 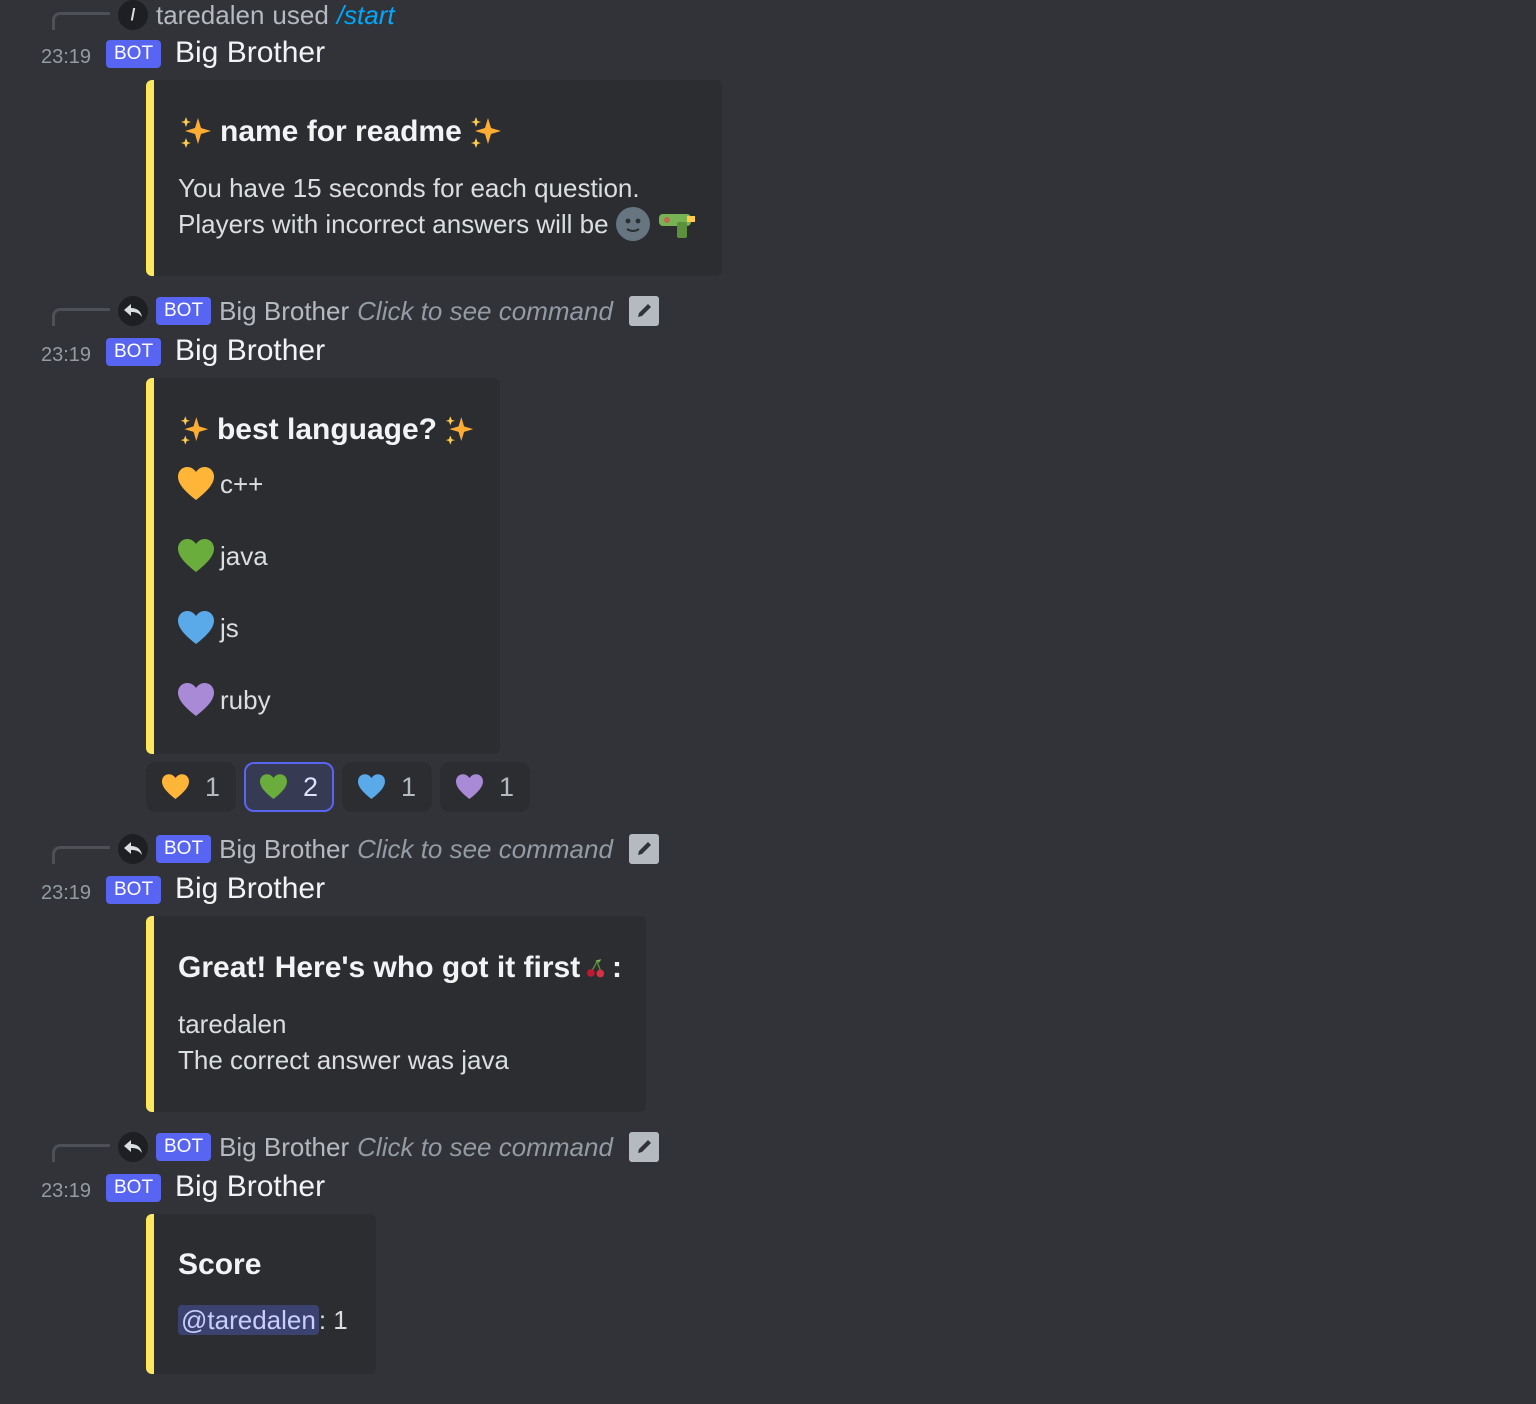 I want to click on cherries-icon, so click(x=596, y=968).